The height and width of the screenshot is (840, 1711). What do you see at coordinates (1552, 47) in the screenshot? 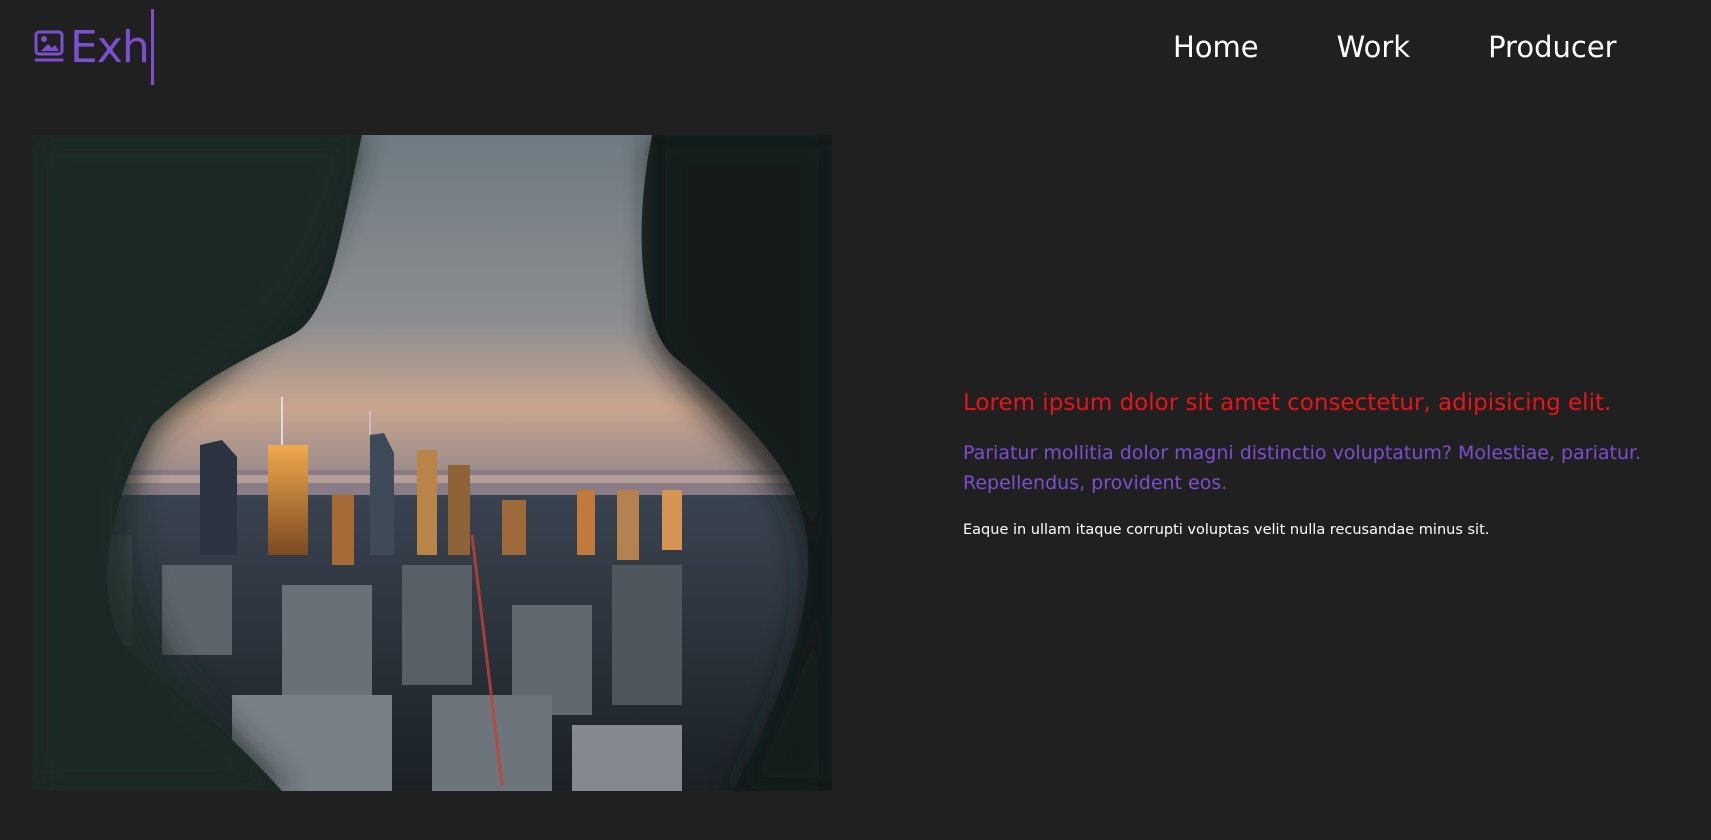
I see `nav-link-producer: Producer` at bounding box center [1552, 47].